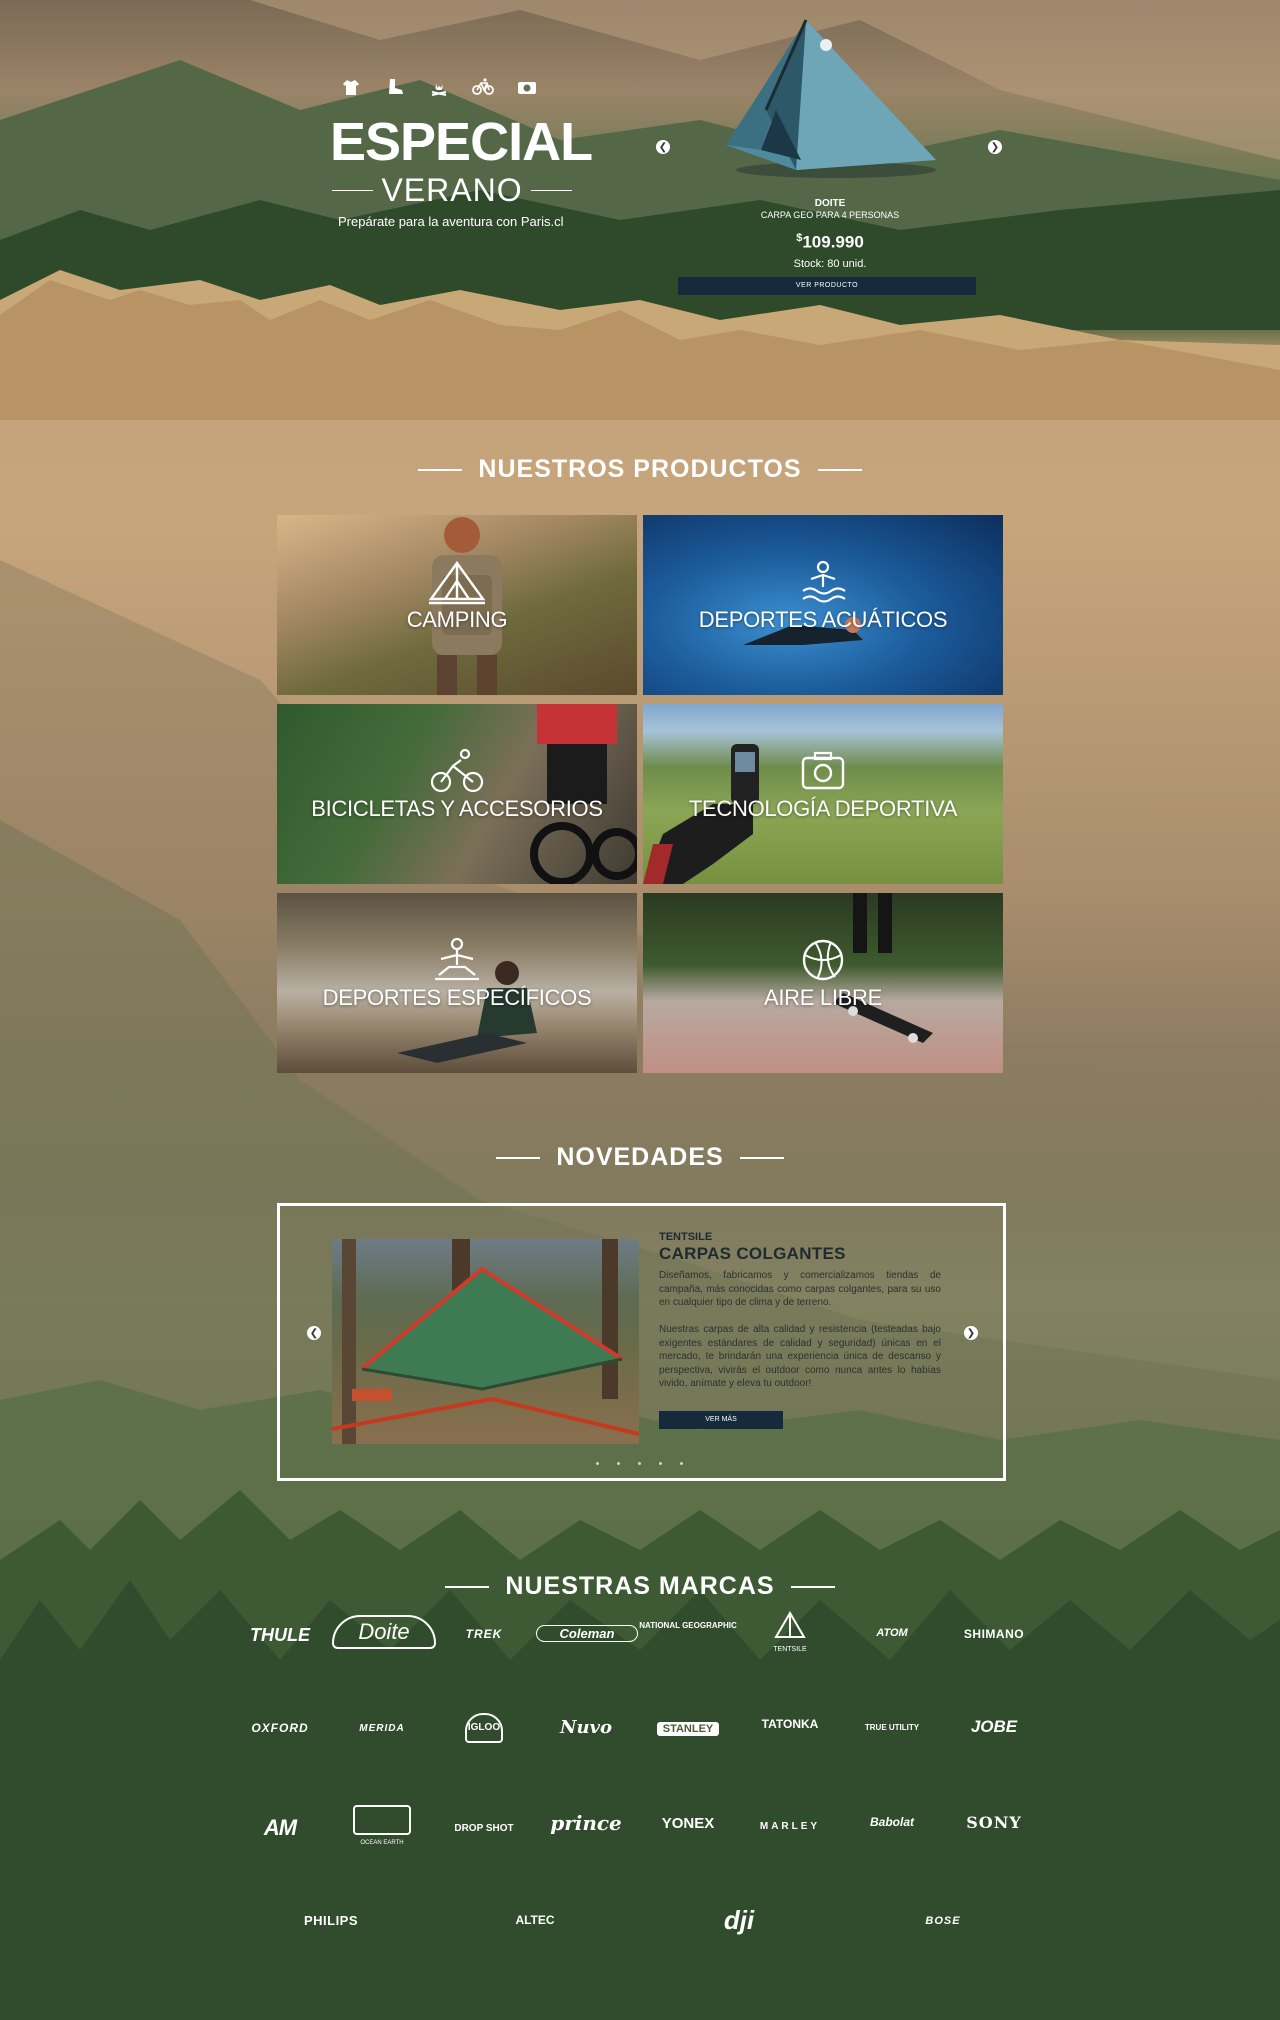 This screenshot has width=1280, height=2020. Describe the element at coordinates (395, 87) in the screenshot. I see `boot-icon` at that location.